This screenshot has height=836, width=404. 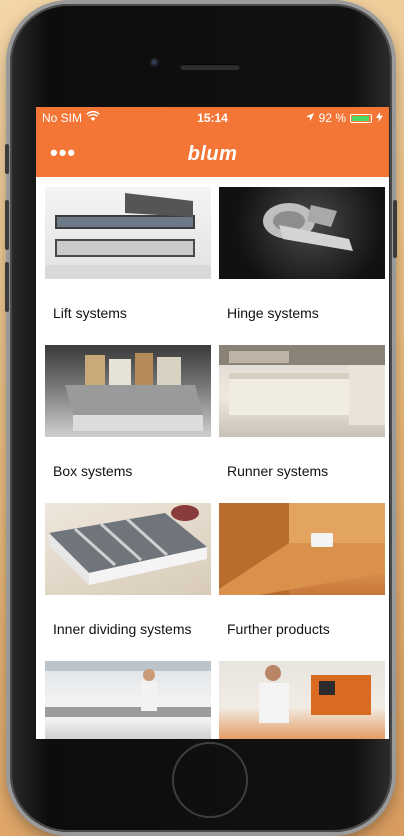 I want to click on app-header: ••• blum, so click(x=212, y=153).